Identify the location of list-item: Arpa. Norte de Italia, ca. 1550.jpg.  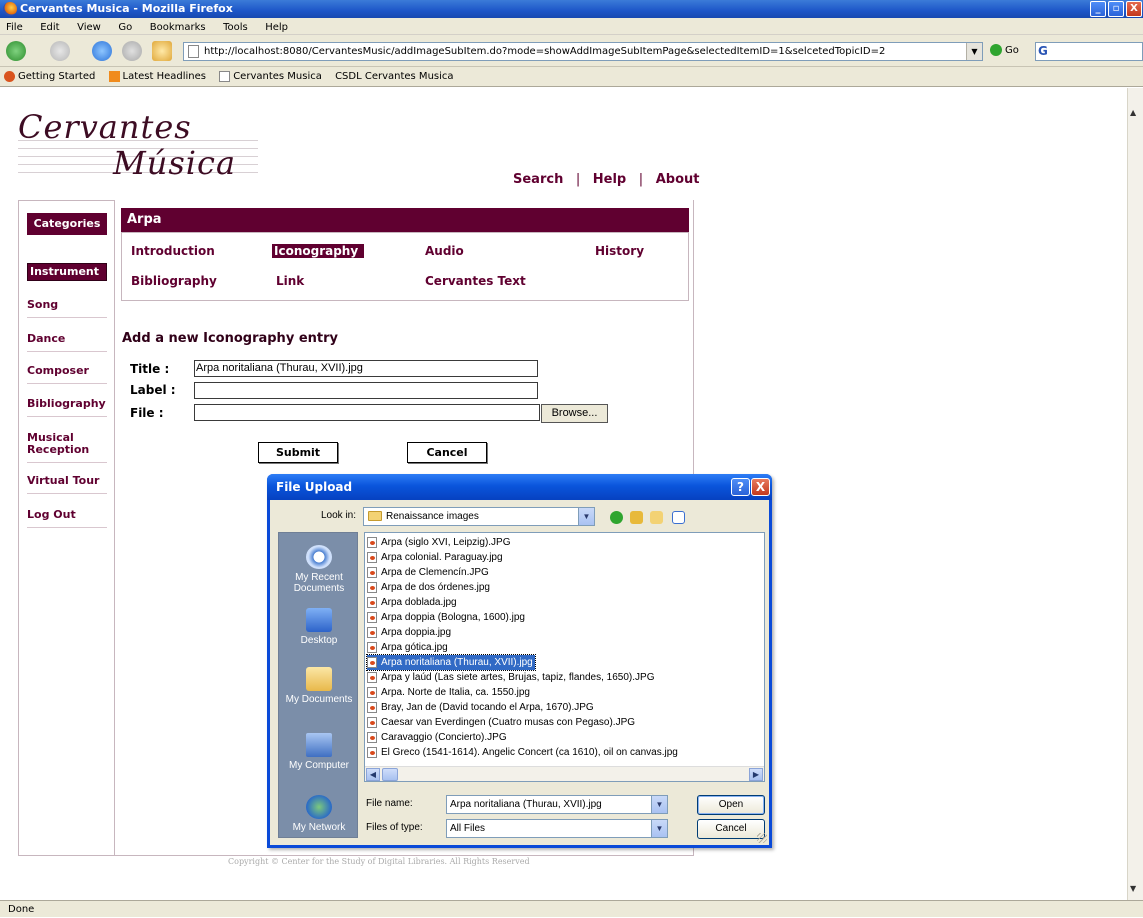
(449, 692).